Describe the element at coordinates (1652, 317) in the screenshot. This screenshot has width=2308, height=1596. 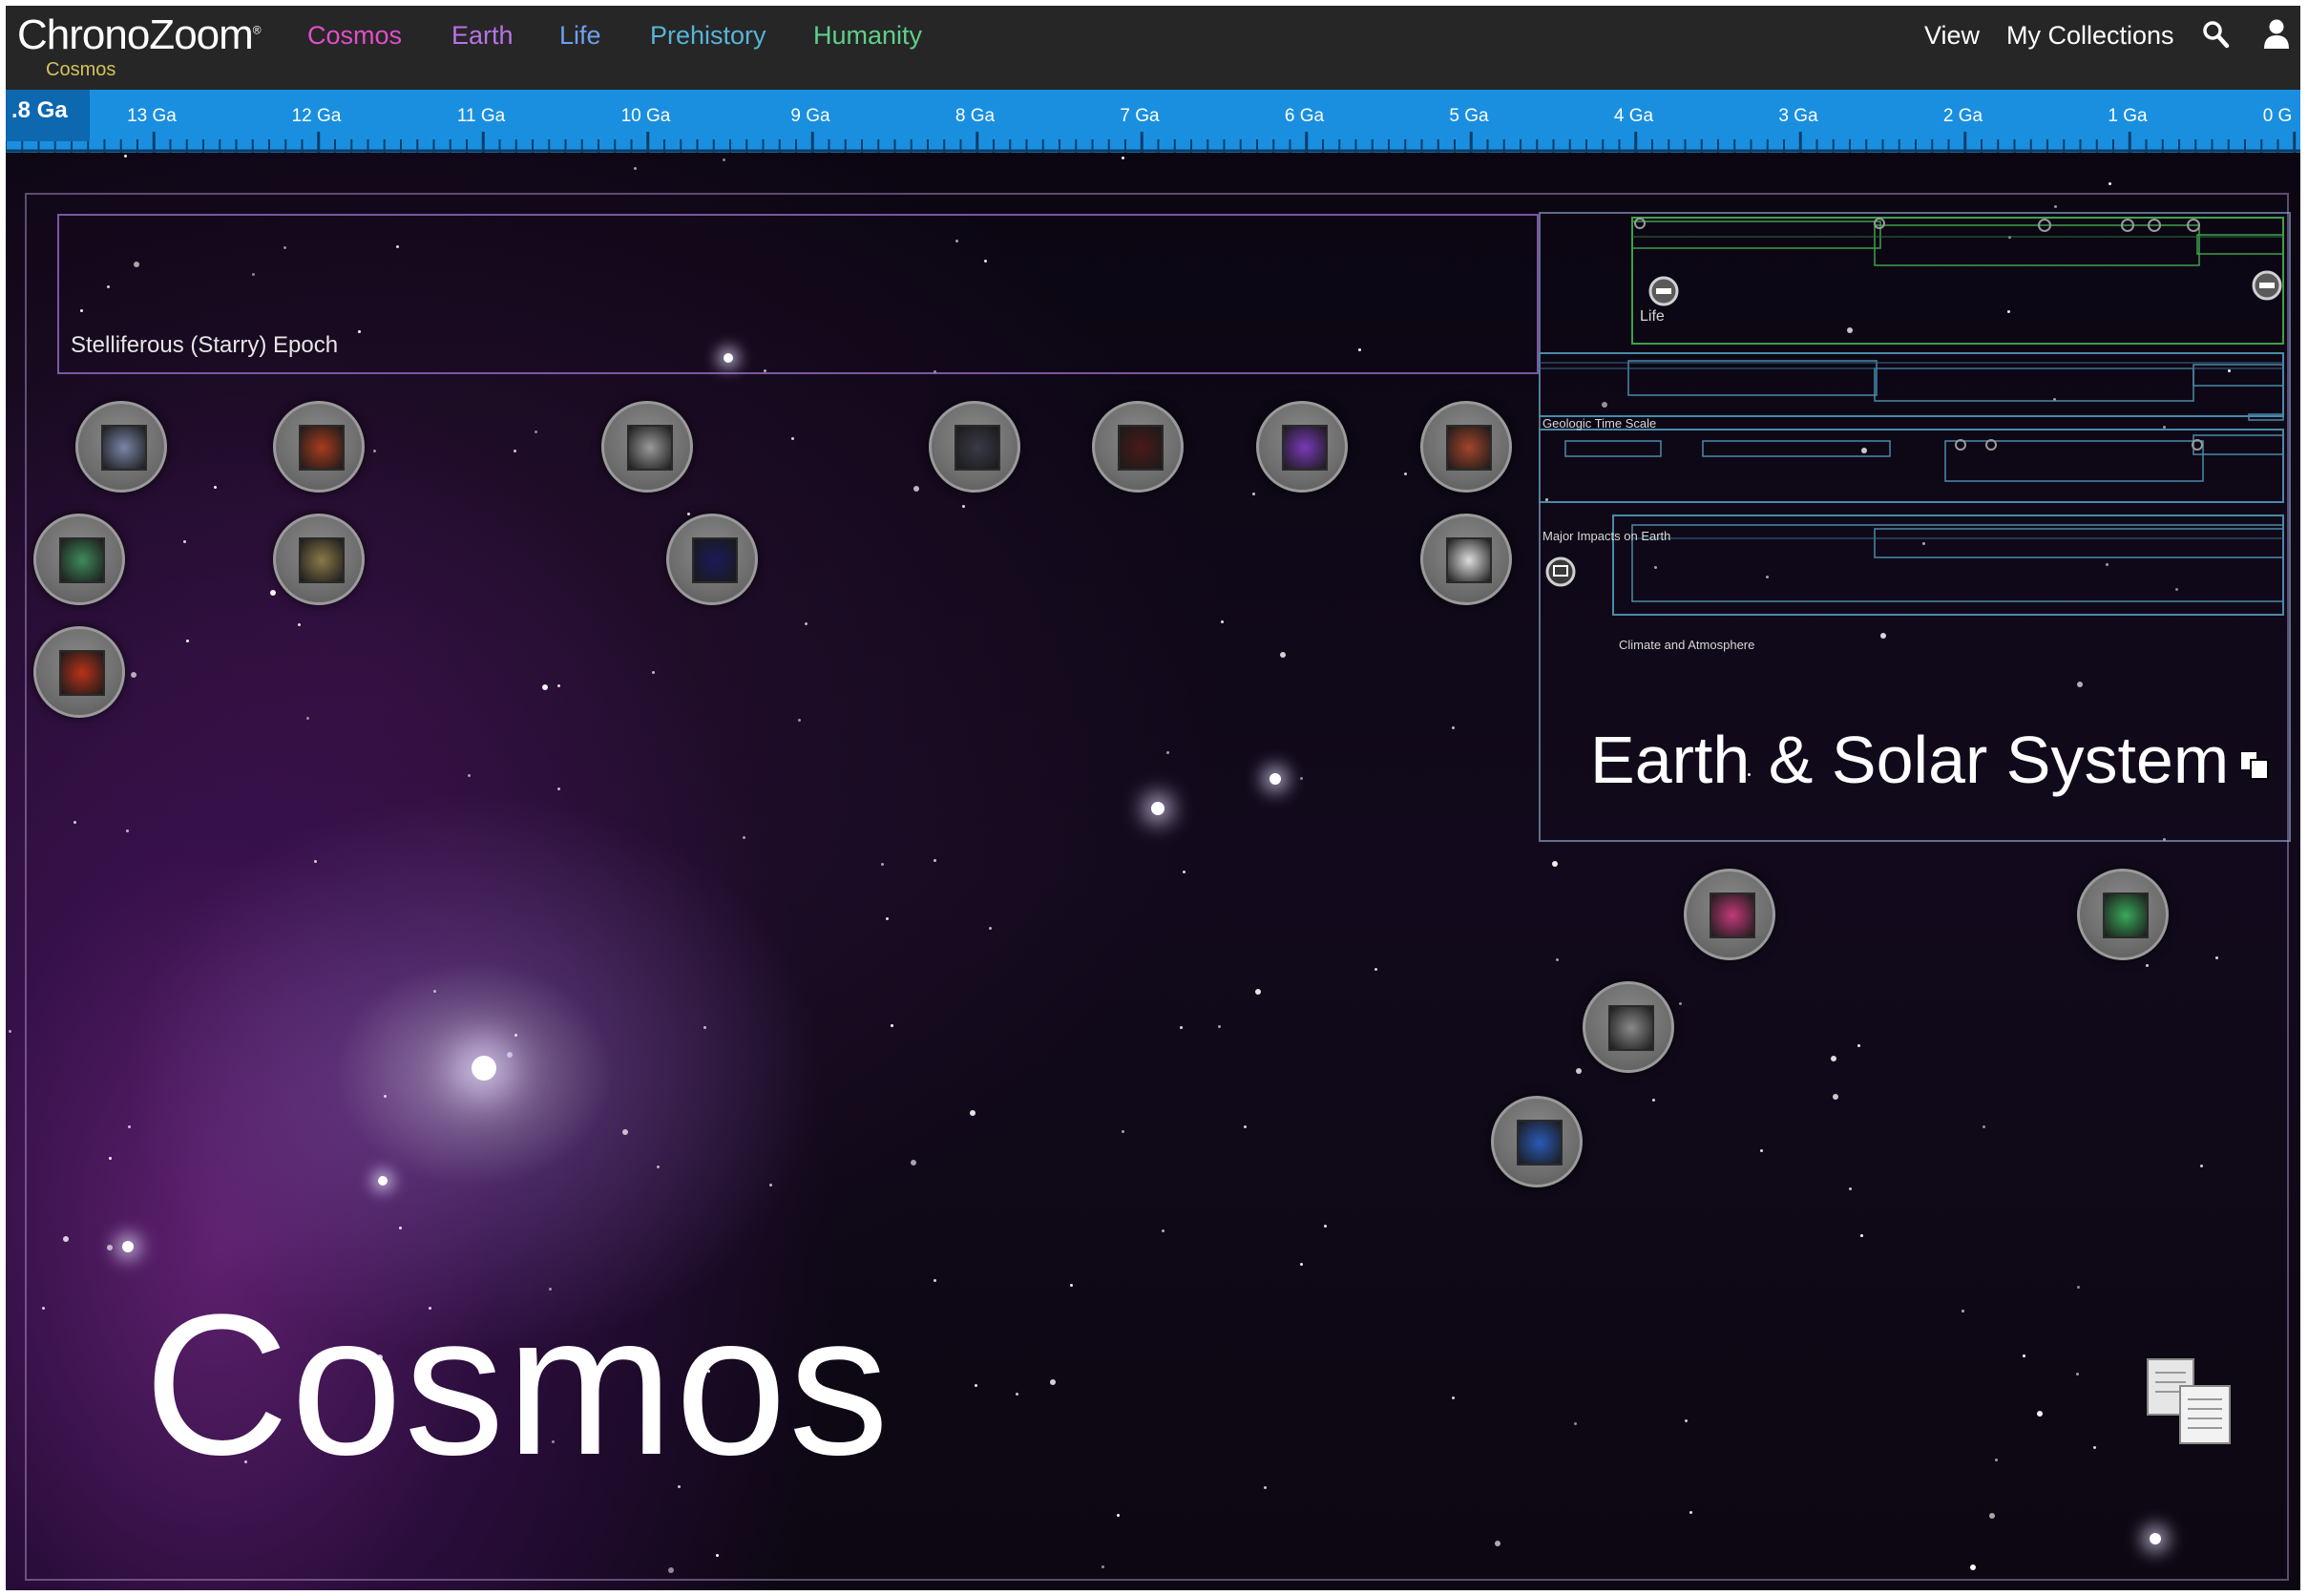
I see `subtimeline-label-life: Life` at that location.